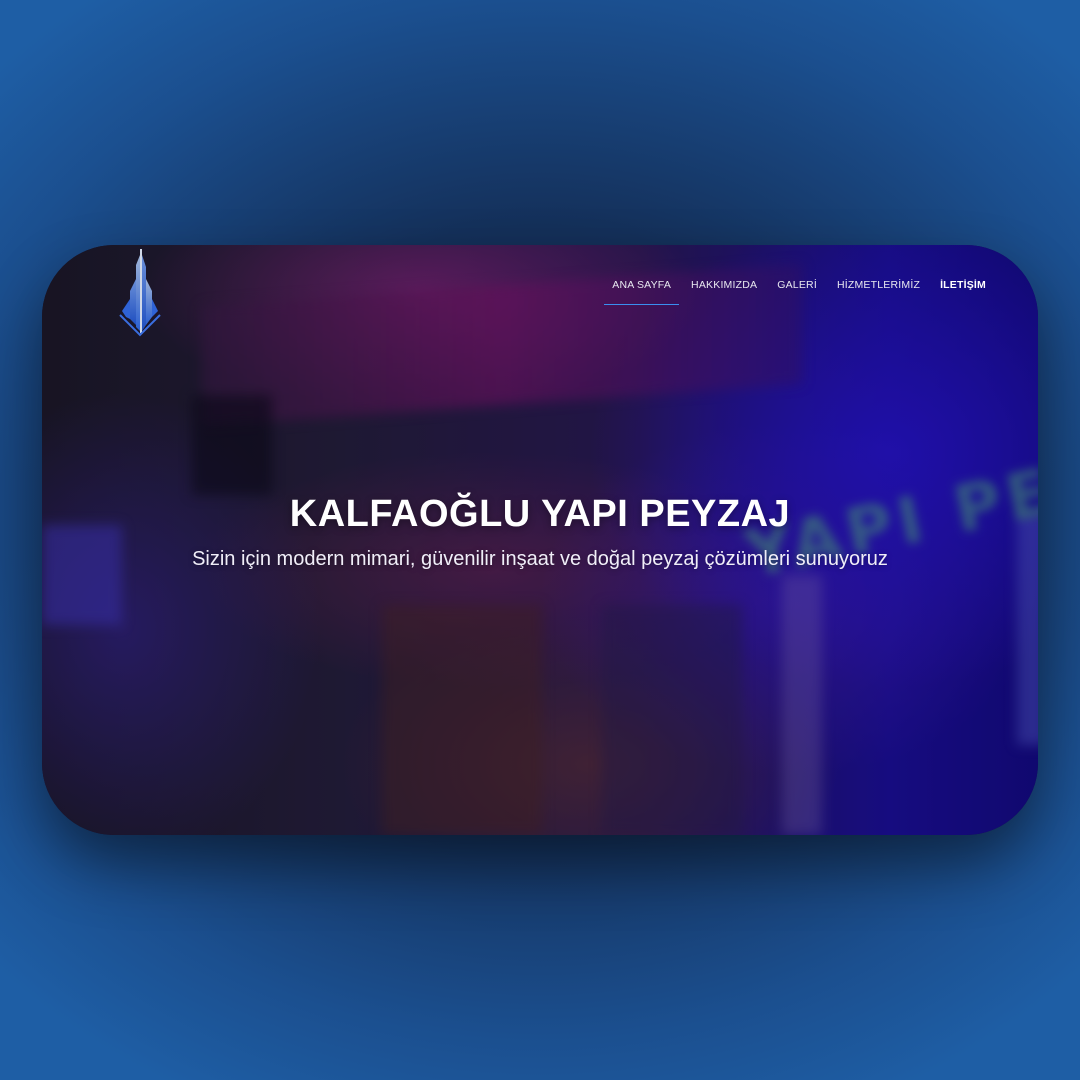 The width and height of the screenshot is (1080, 1080). Describe the element at coordinates (140, 292) in the screenshot. I see `building-tower-logo-icon` at that location.